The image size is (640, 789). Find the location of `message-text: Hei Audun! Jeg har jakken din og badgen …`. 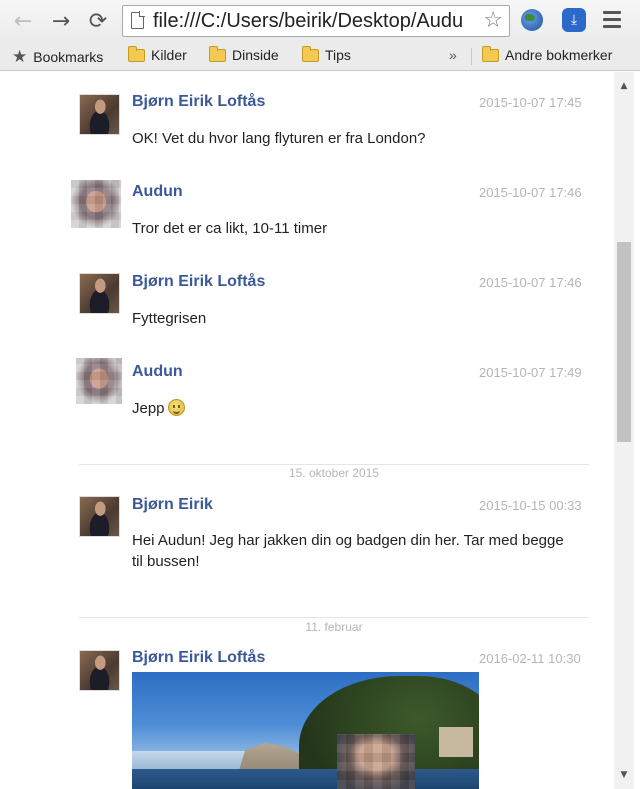

message-text: Hei Audun! Jeg har jakken din og badgen … is located at coordinates (348, 551).